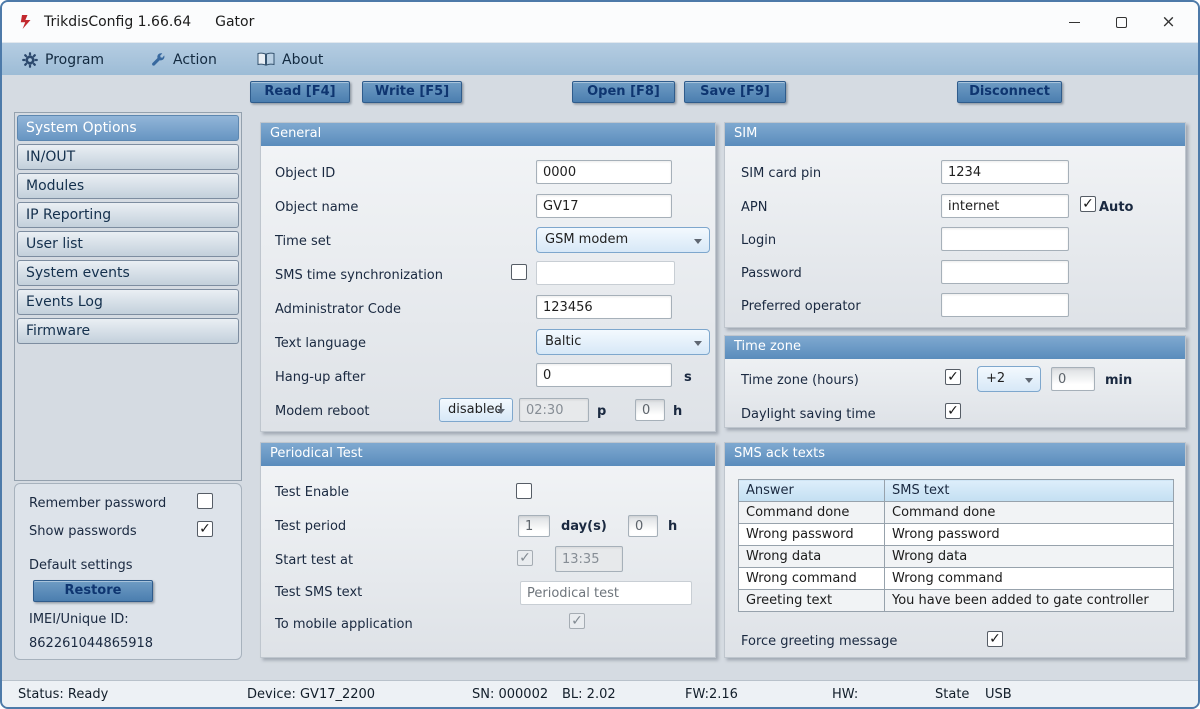  I want to click on answer-cell: Greeting text, so click(811, 600).